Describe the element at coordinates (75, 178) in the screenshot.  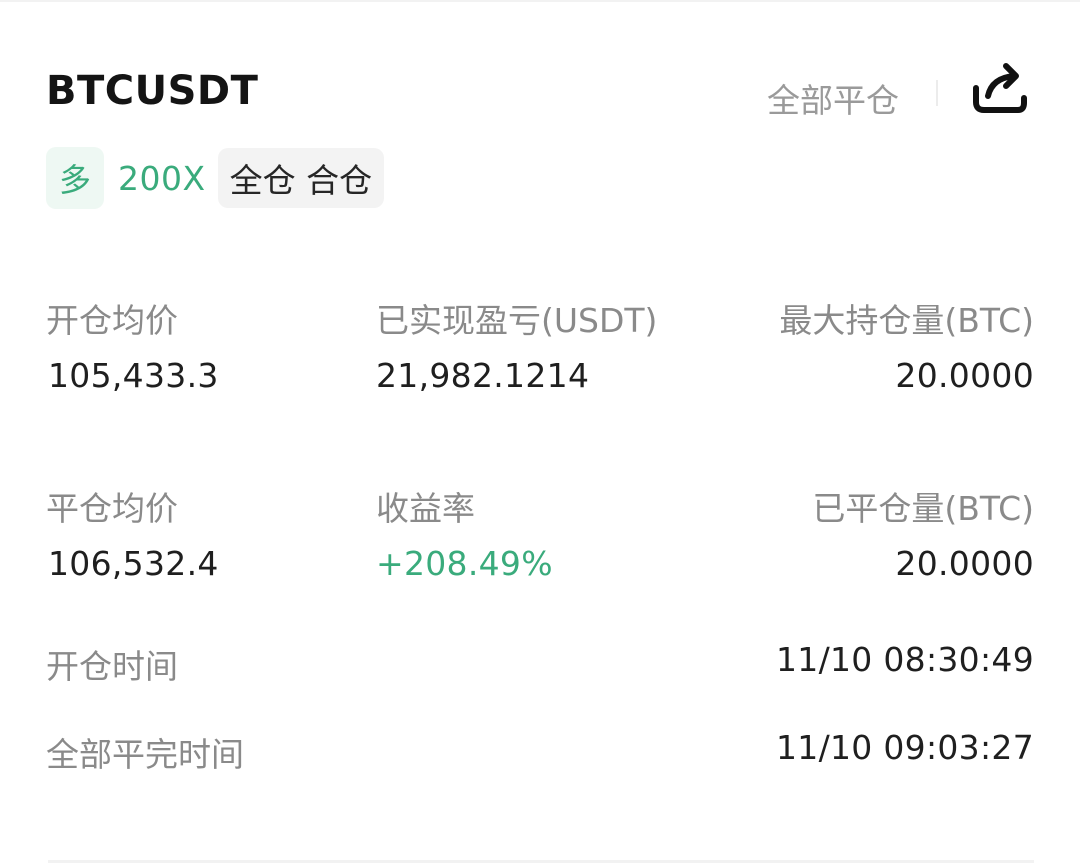
I see `long-side-badge: 多` at that location.